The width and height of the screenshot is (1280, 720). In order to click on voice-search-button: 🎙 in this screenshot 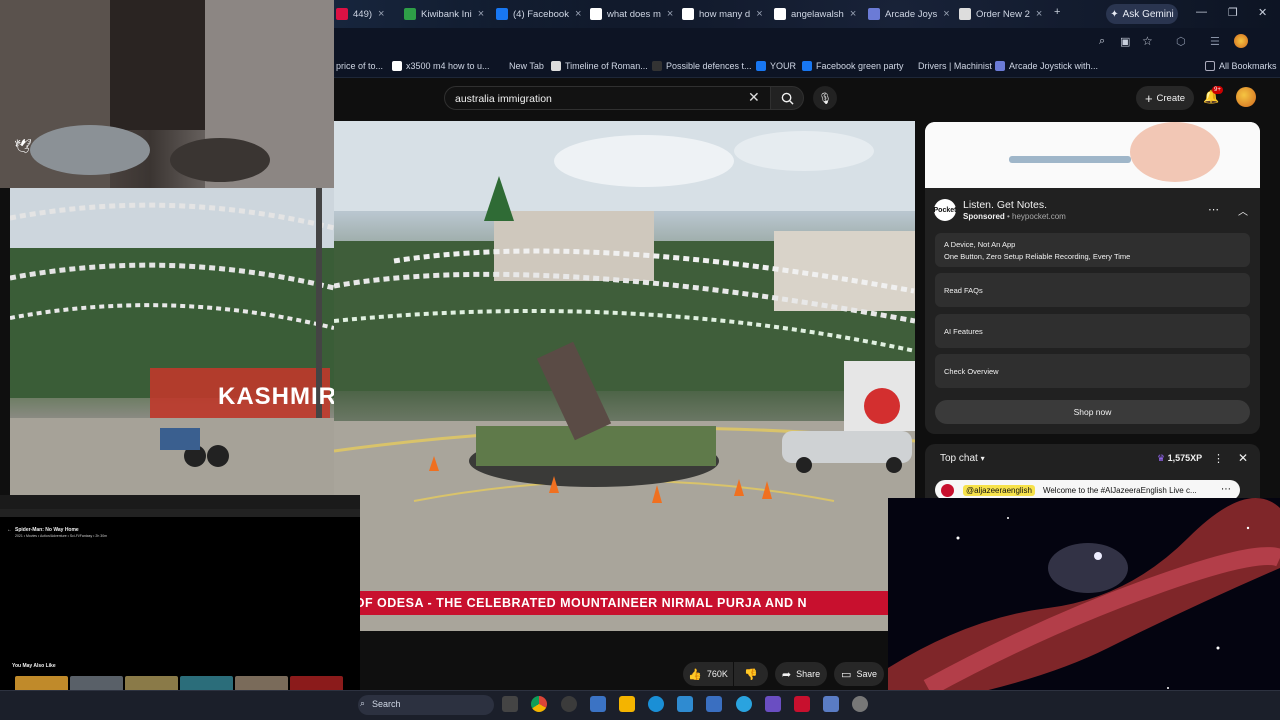, I will do `click(825, 98)`.